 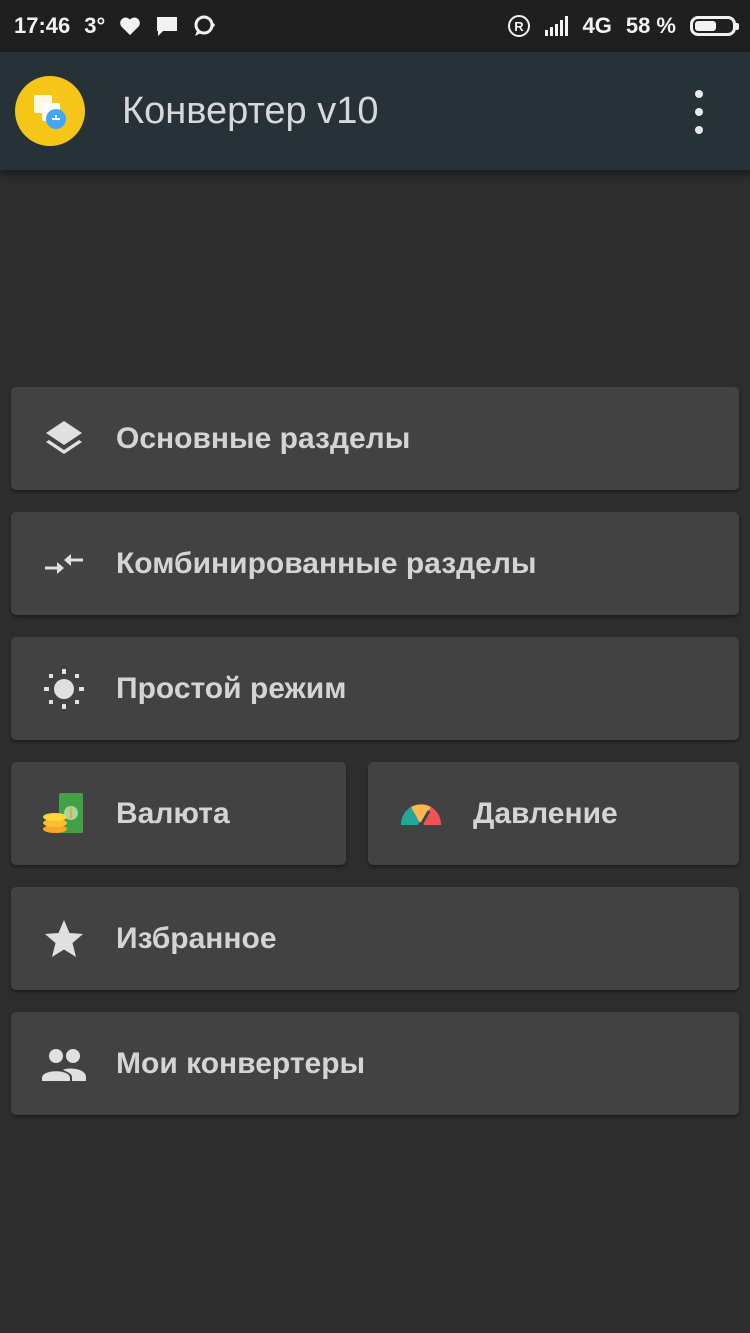 I want to click on heart-icon, so click(x=130, y=26).